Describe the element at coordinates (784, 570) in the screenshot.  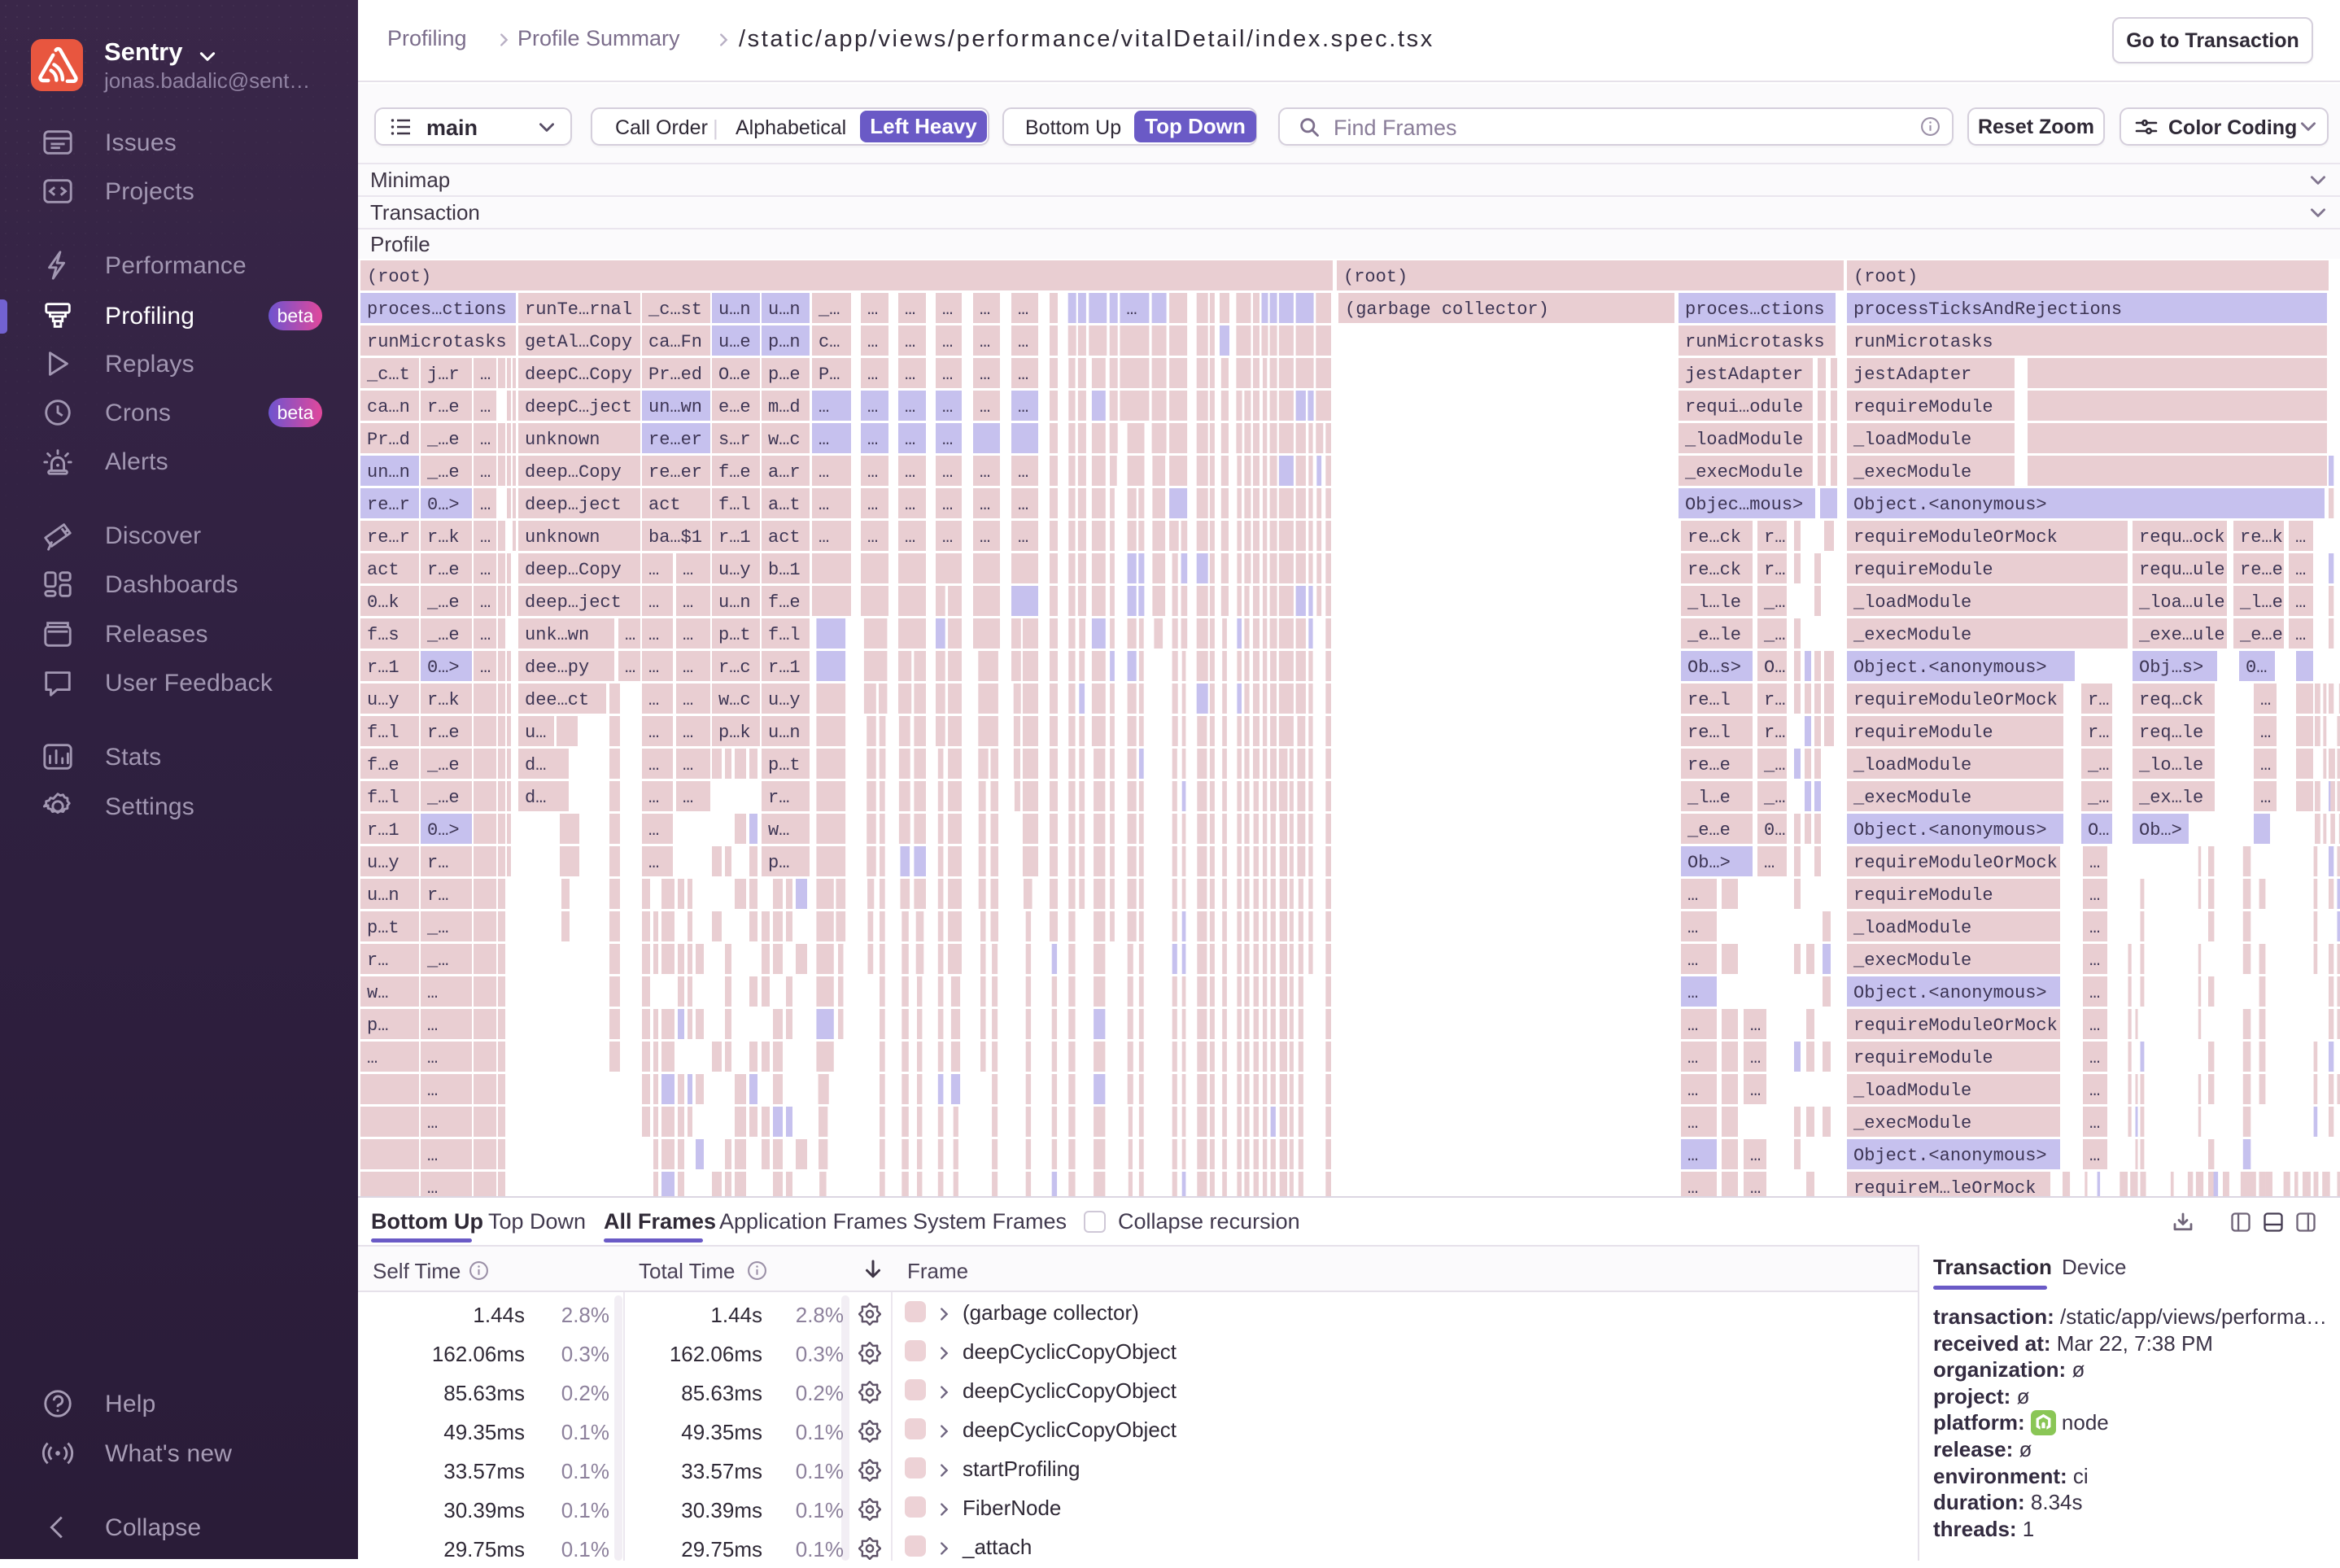
I see `svg-text: b…1` at that location.